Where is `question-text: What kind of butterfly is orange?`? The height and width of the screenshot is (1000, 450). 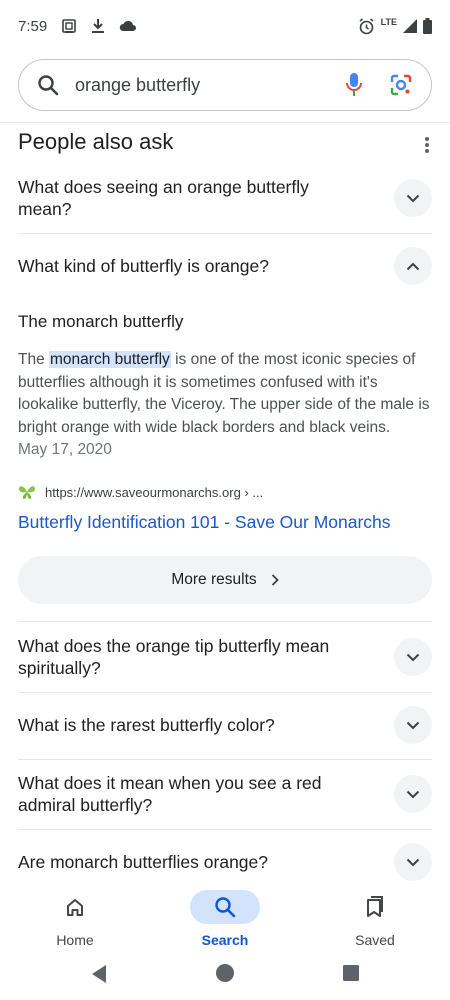 question-text: What kind of butterfly is orange? is located at coordinates (143, 266).